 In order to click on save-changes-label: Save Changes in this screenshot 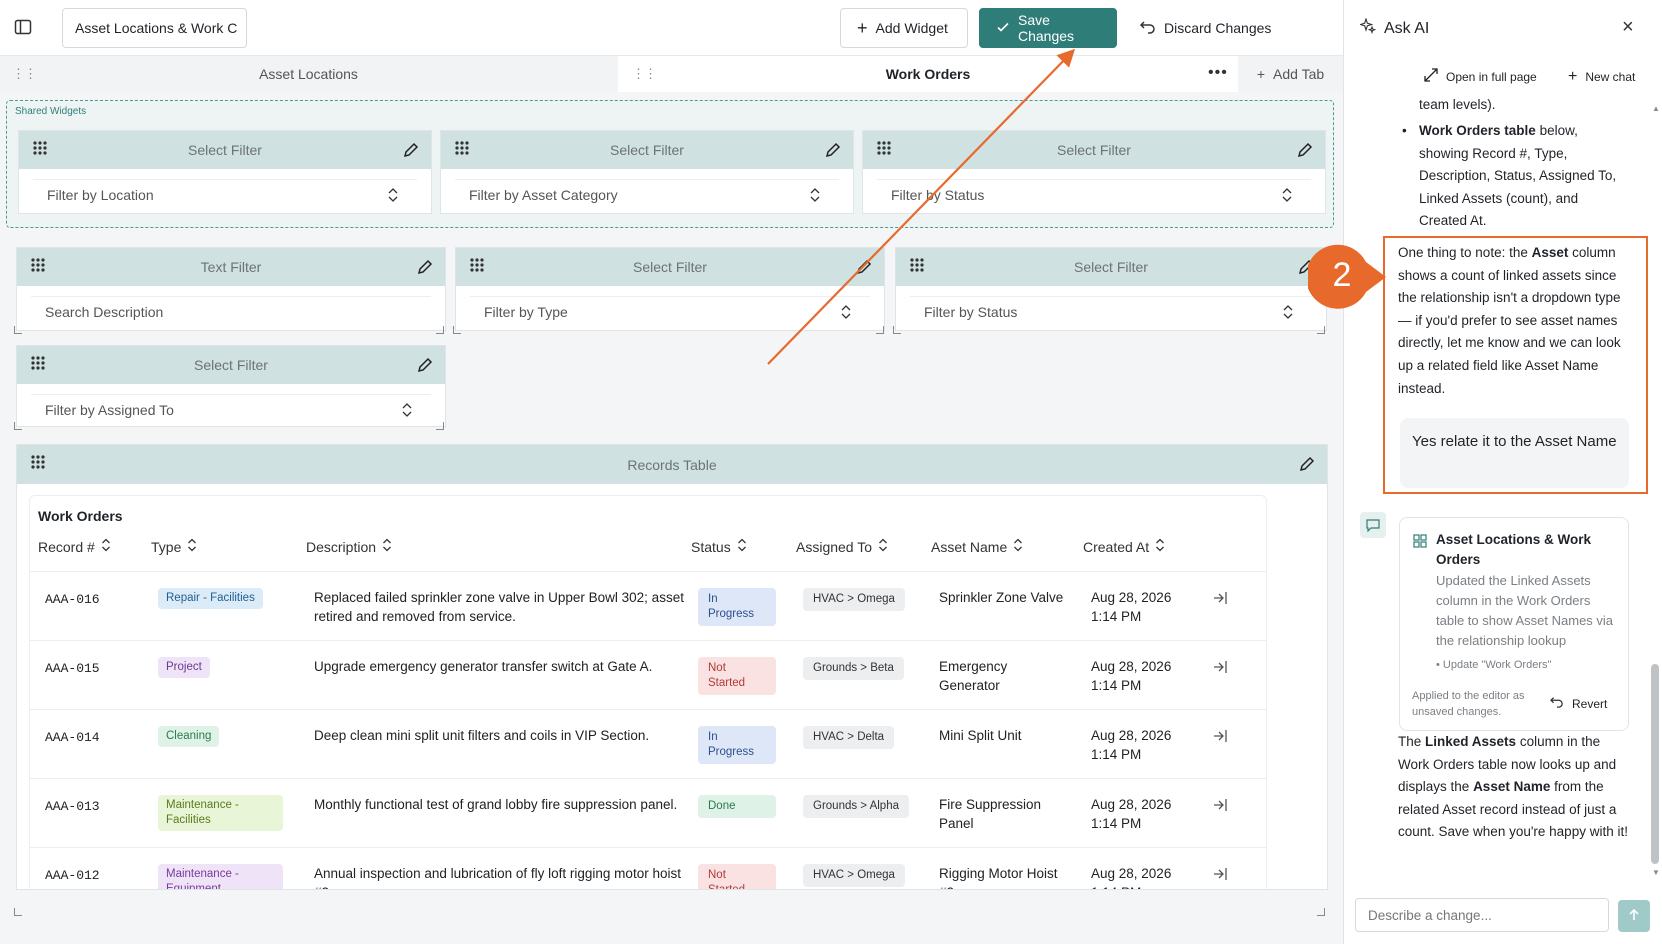, I will do `click(1046, 28)`.